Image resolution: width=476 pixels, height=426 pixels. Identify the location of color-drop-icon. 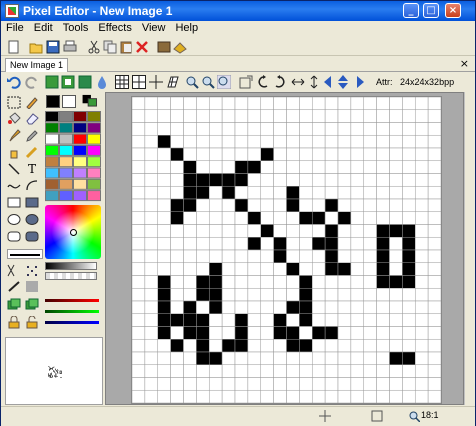
(102, 82).